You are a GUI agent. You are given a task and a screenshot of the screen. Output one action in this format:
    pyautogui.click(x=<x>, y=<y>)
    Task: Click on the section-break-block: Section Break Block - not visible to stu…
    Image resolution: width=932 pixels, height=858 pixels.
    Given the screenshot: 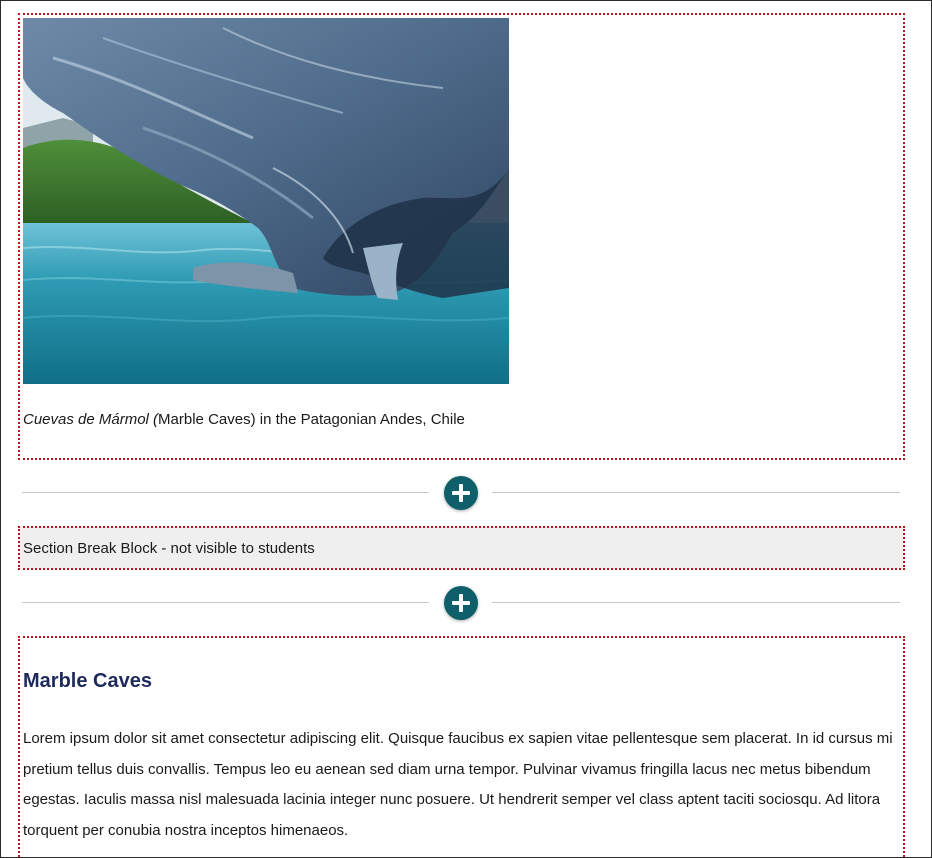 What is the action you would take?
    pyautogui.click(x=461, y=548)
    